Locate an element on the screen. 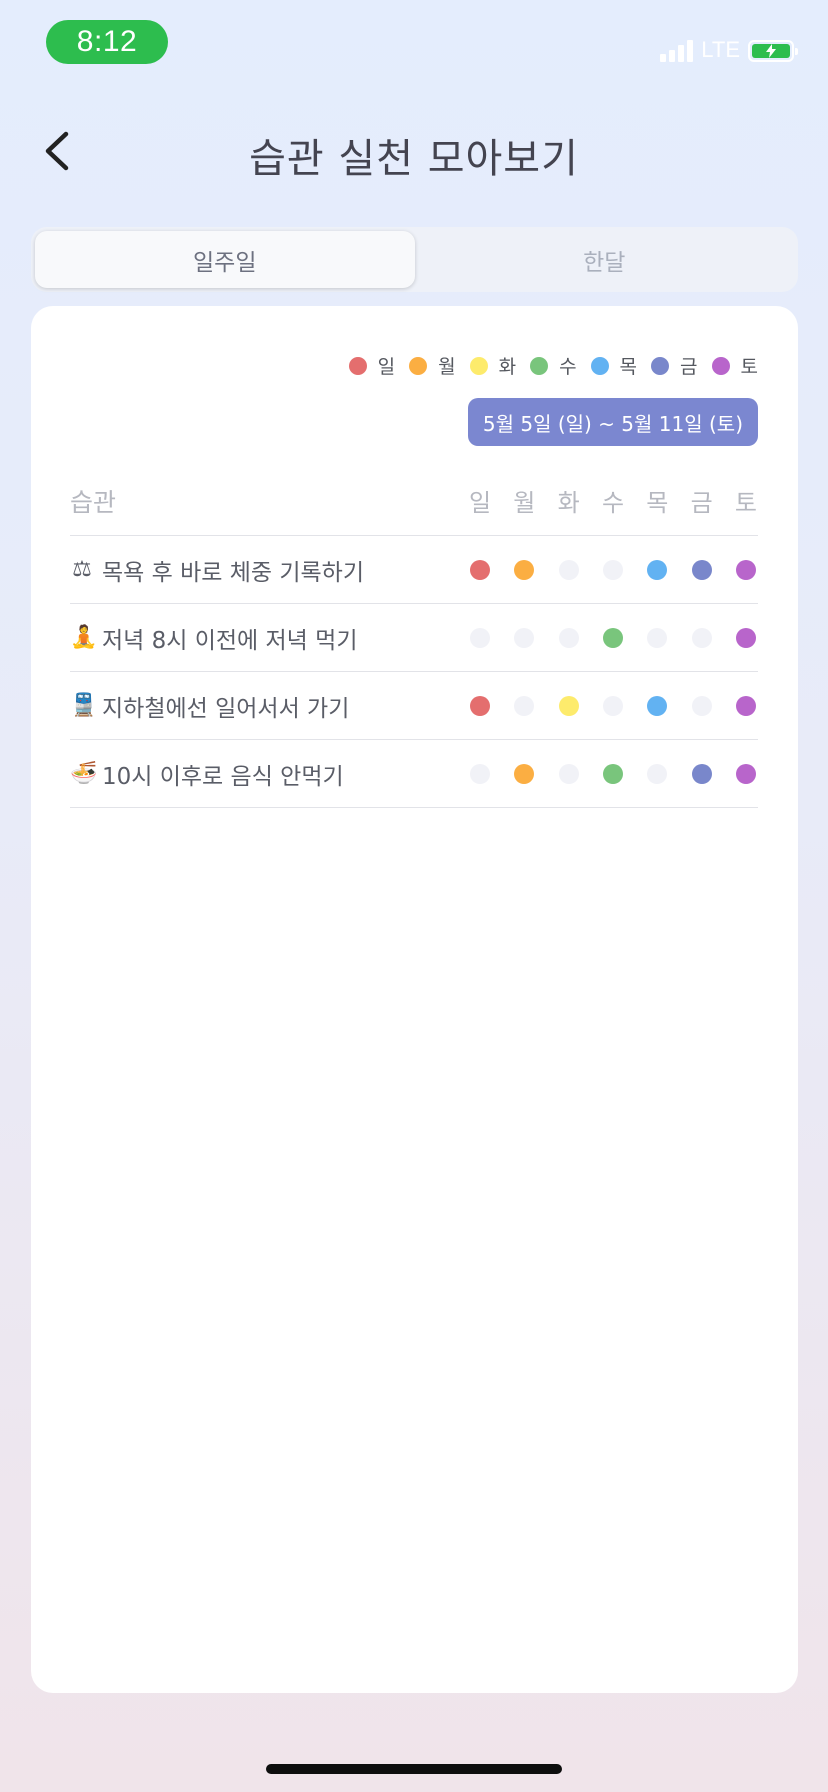  tab-week: 일주일 is located at coordinates (225, 259).